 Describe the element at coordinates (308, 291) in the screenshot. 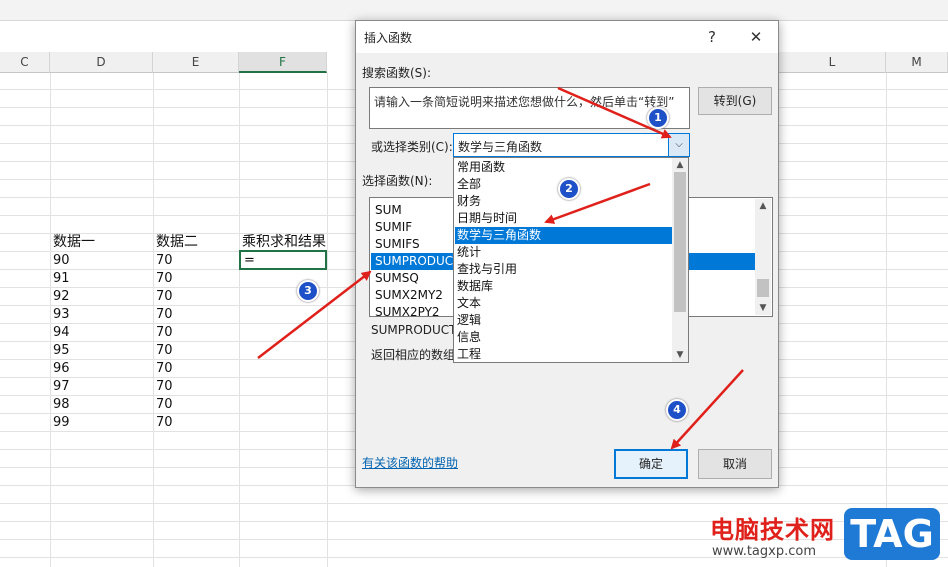

I see `step-badge-3: 3` at that location.